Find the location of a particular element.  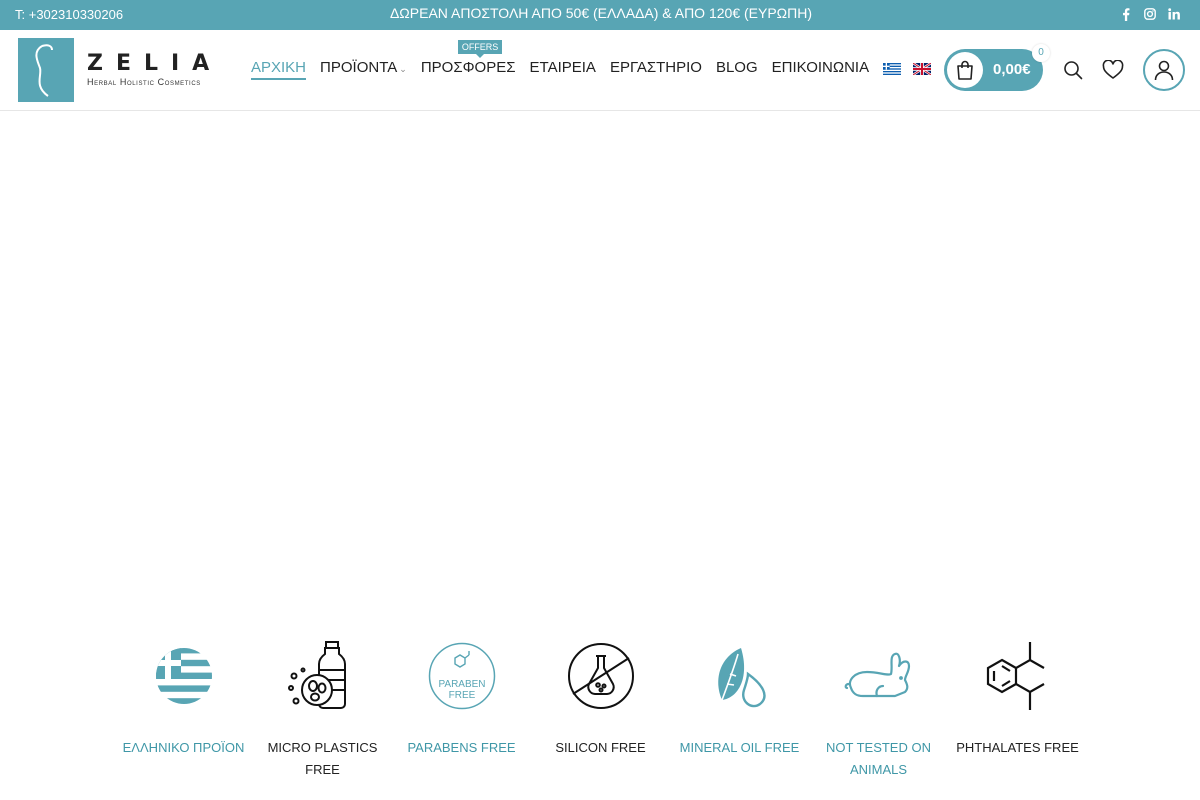

logo-word: ZELIA is located at coordinates (155, 63).